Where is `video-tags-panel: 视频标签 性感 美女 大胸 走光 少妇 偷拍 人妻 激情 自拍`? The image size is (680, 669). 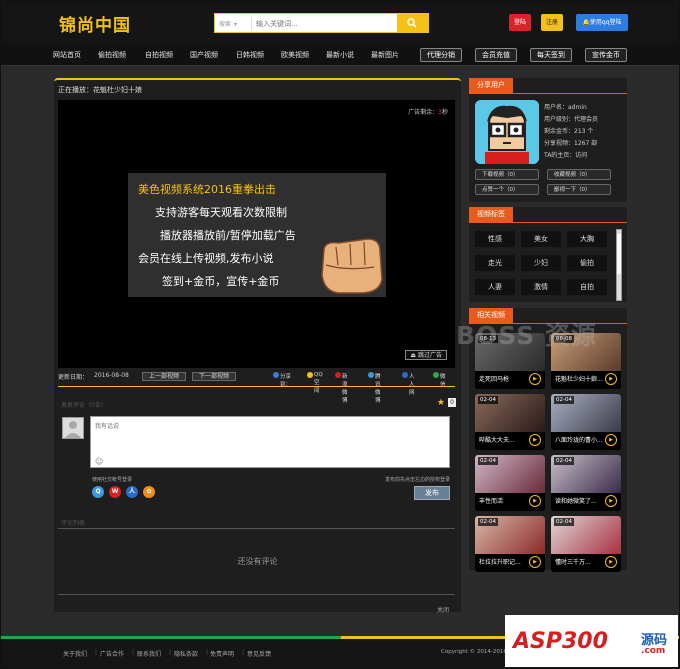
video-tags-panel: 视频标签 性感 美女 大胸 走光 少妇 偷拍 人妻 激情 自拍 is located at coordinates (548, 254).